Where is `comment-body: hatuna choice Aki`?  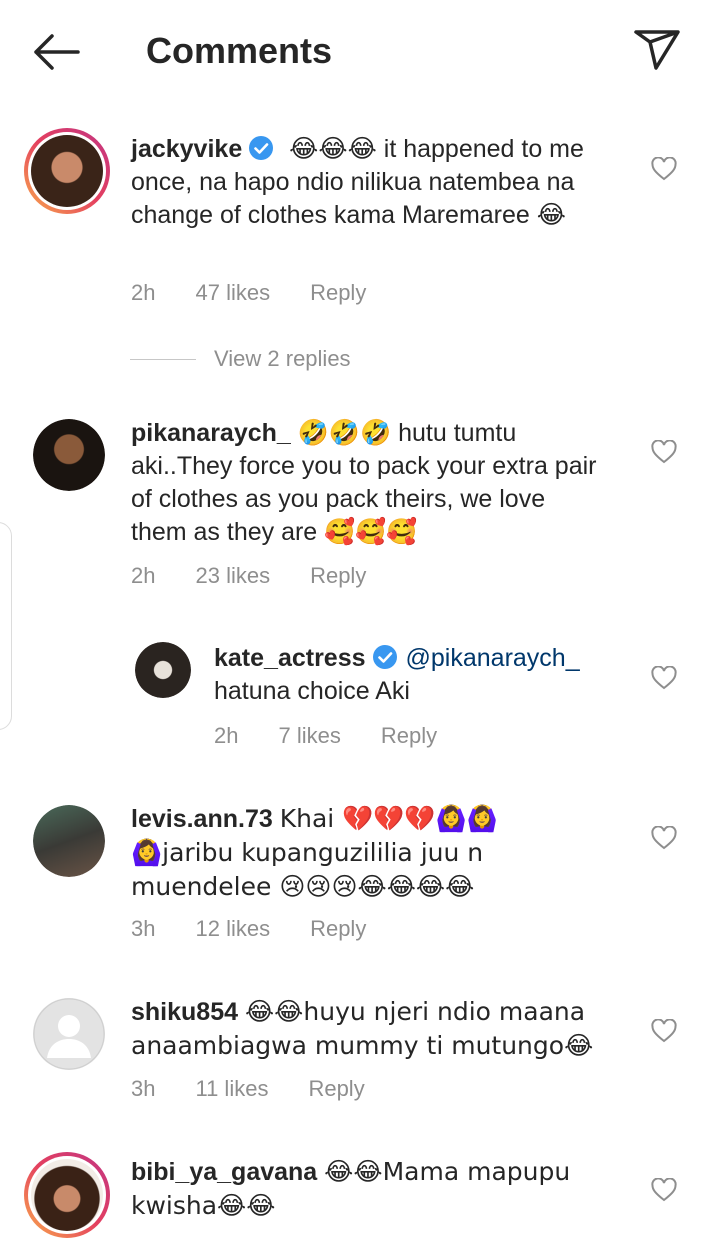 comment-body: hatuna choice Aki is located at coordinates (312, 691).